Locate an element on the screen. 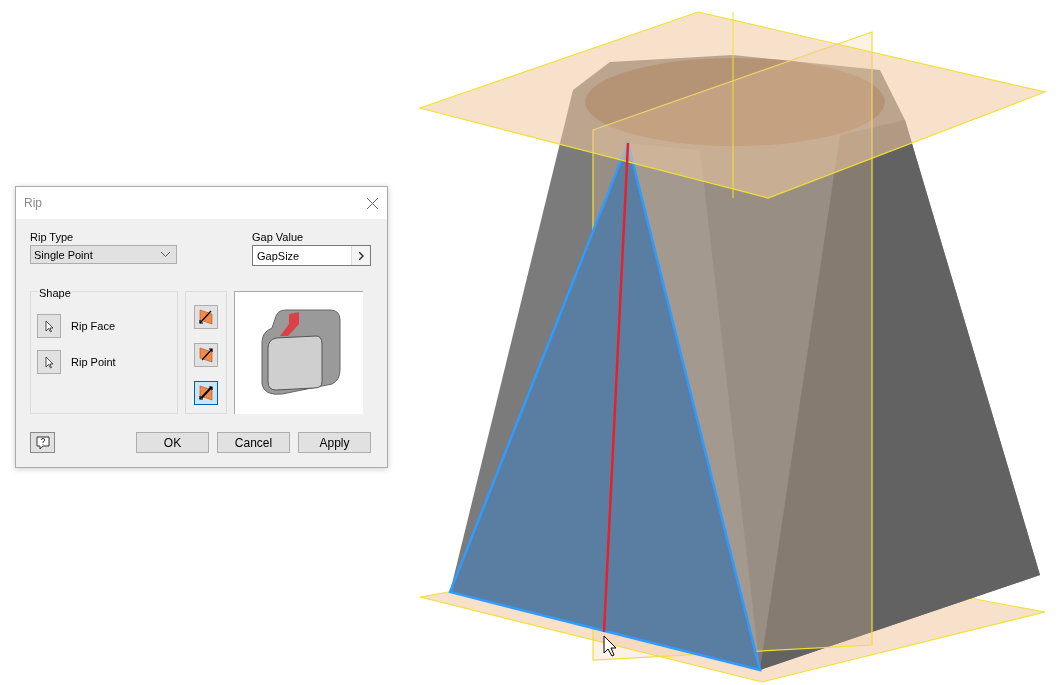  selector-label: Rip Face is located at coordinates (93, 326).